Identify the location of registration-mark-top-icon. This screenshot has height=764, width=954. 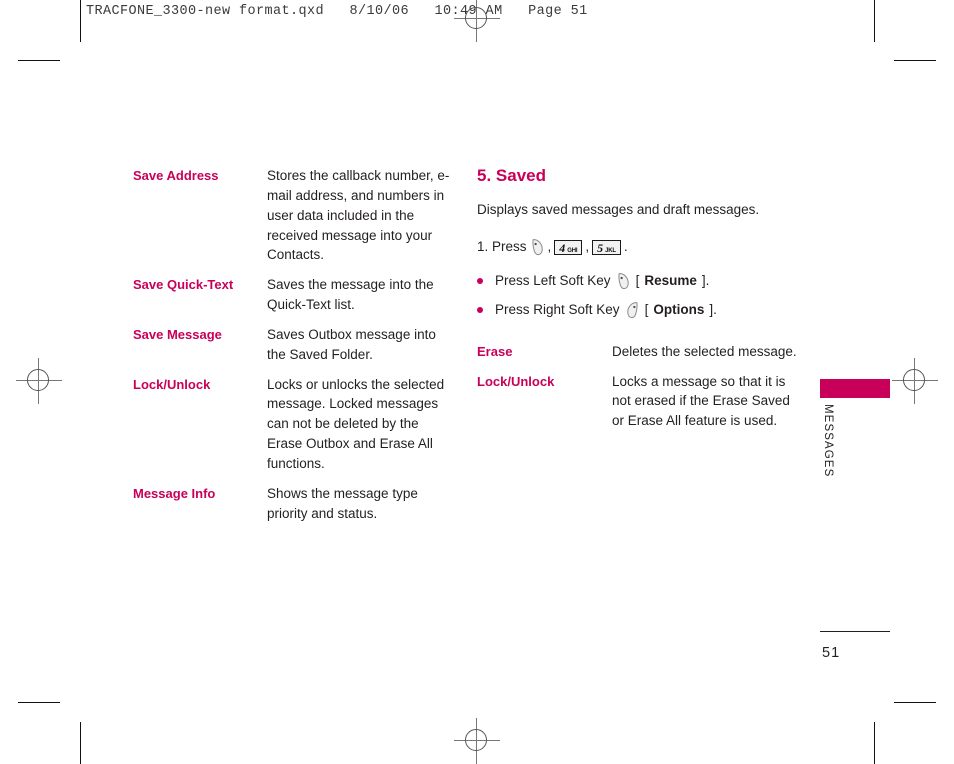
(477, 21).